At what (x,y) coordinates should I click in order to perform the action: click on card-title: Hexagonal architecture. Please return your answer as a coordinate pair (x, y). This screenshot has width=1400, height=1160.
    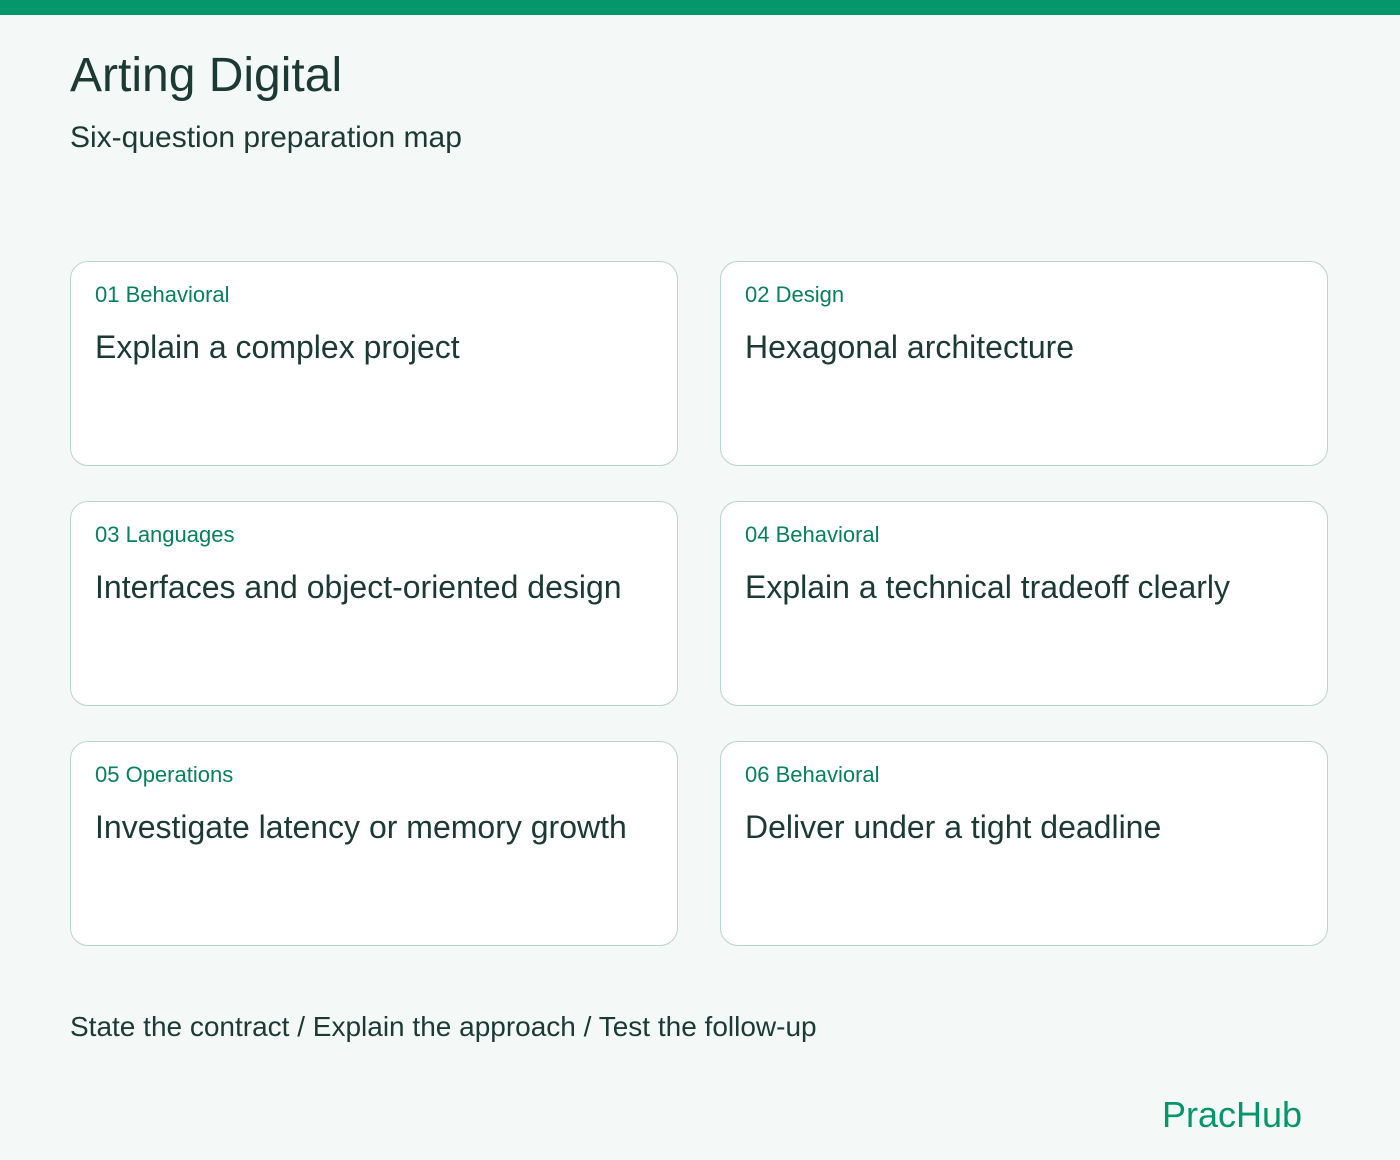
    Looking at the image, I should click on (910, 347).